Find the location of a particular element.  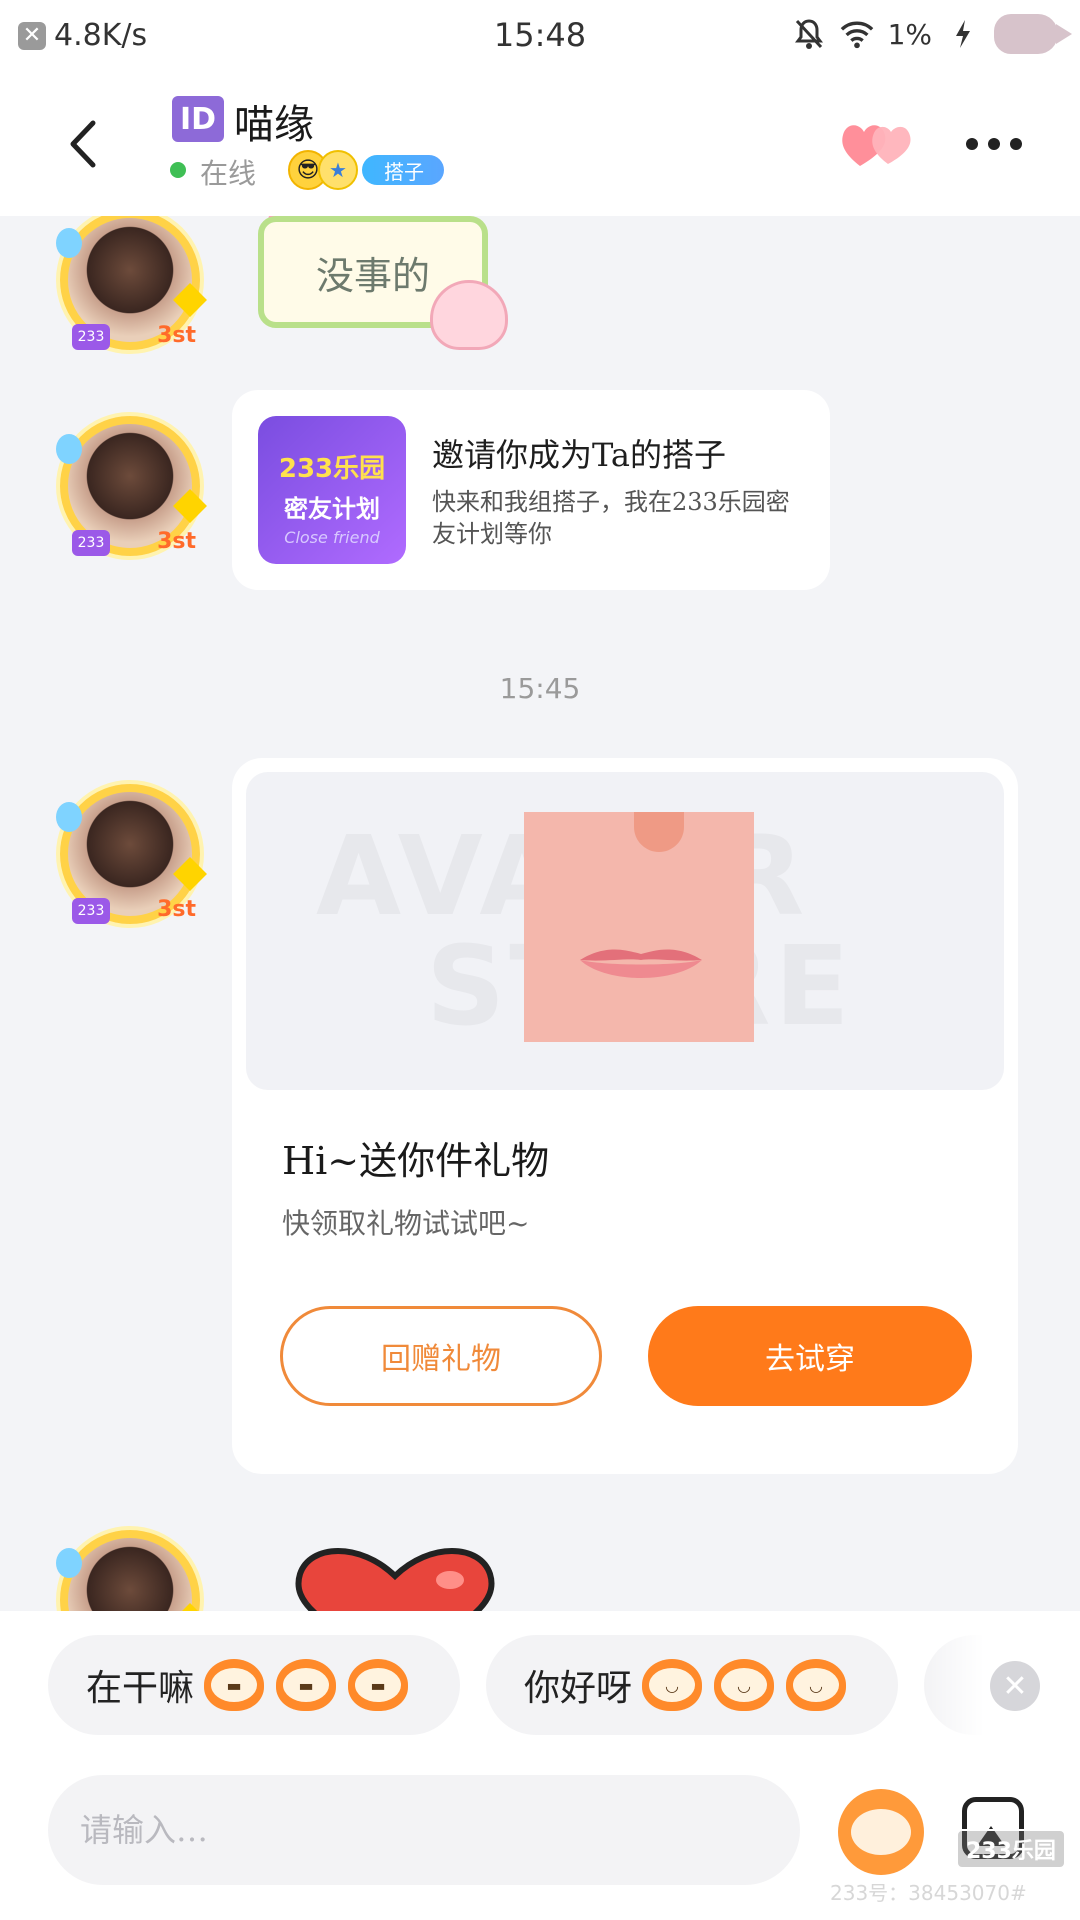

mascot-emoji-button is located at coordinates (881, 1832).